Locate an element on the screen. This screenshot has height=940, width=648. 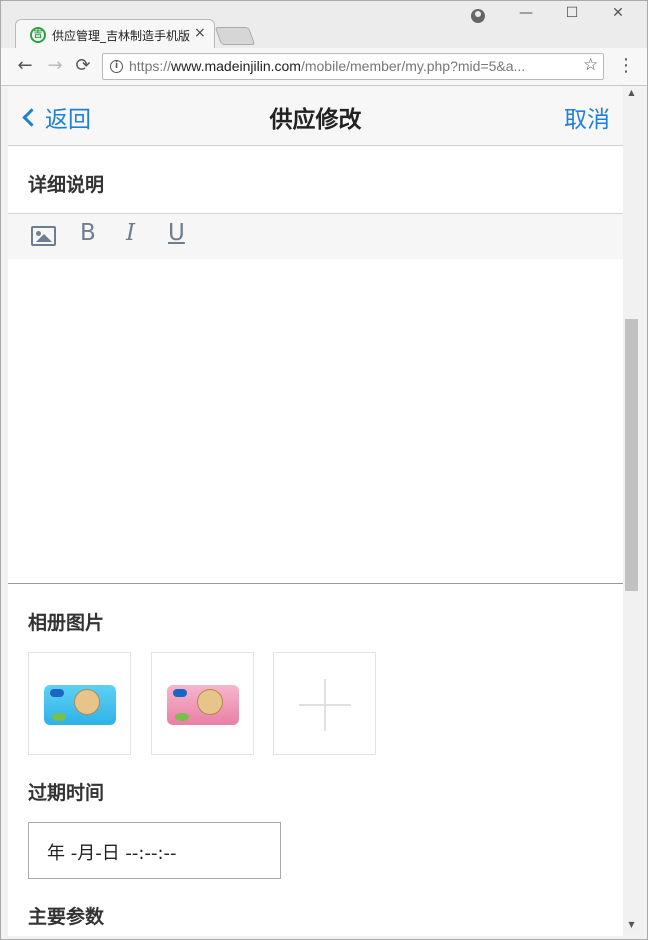
profile-icon is located at coordinates (478, 16).